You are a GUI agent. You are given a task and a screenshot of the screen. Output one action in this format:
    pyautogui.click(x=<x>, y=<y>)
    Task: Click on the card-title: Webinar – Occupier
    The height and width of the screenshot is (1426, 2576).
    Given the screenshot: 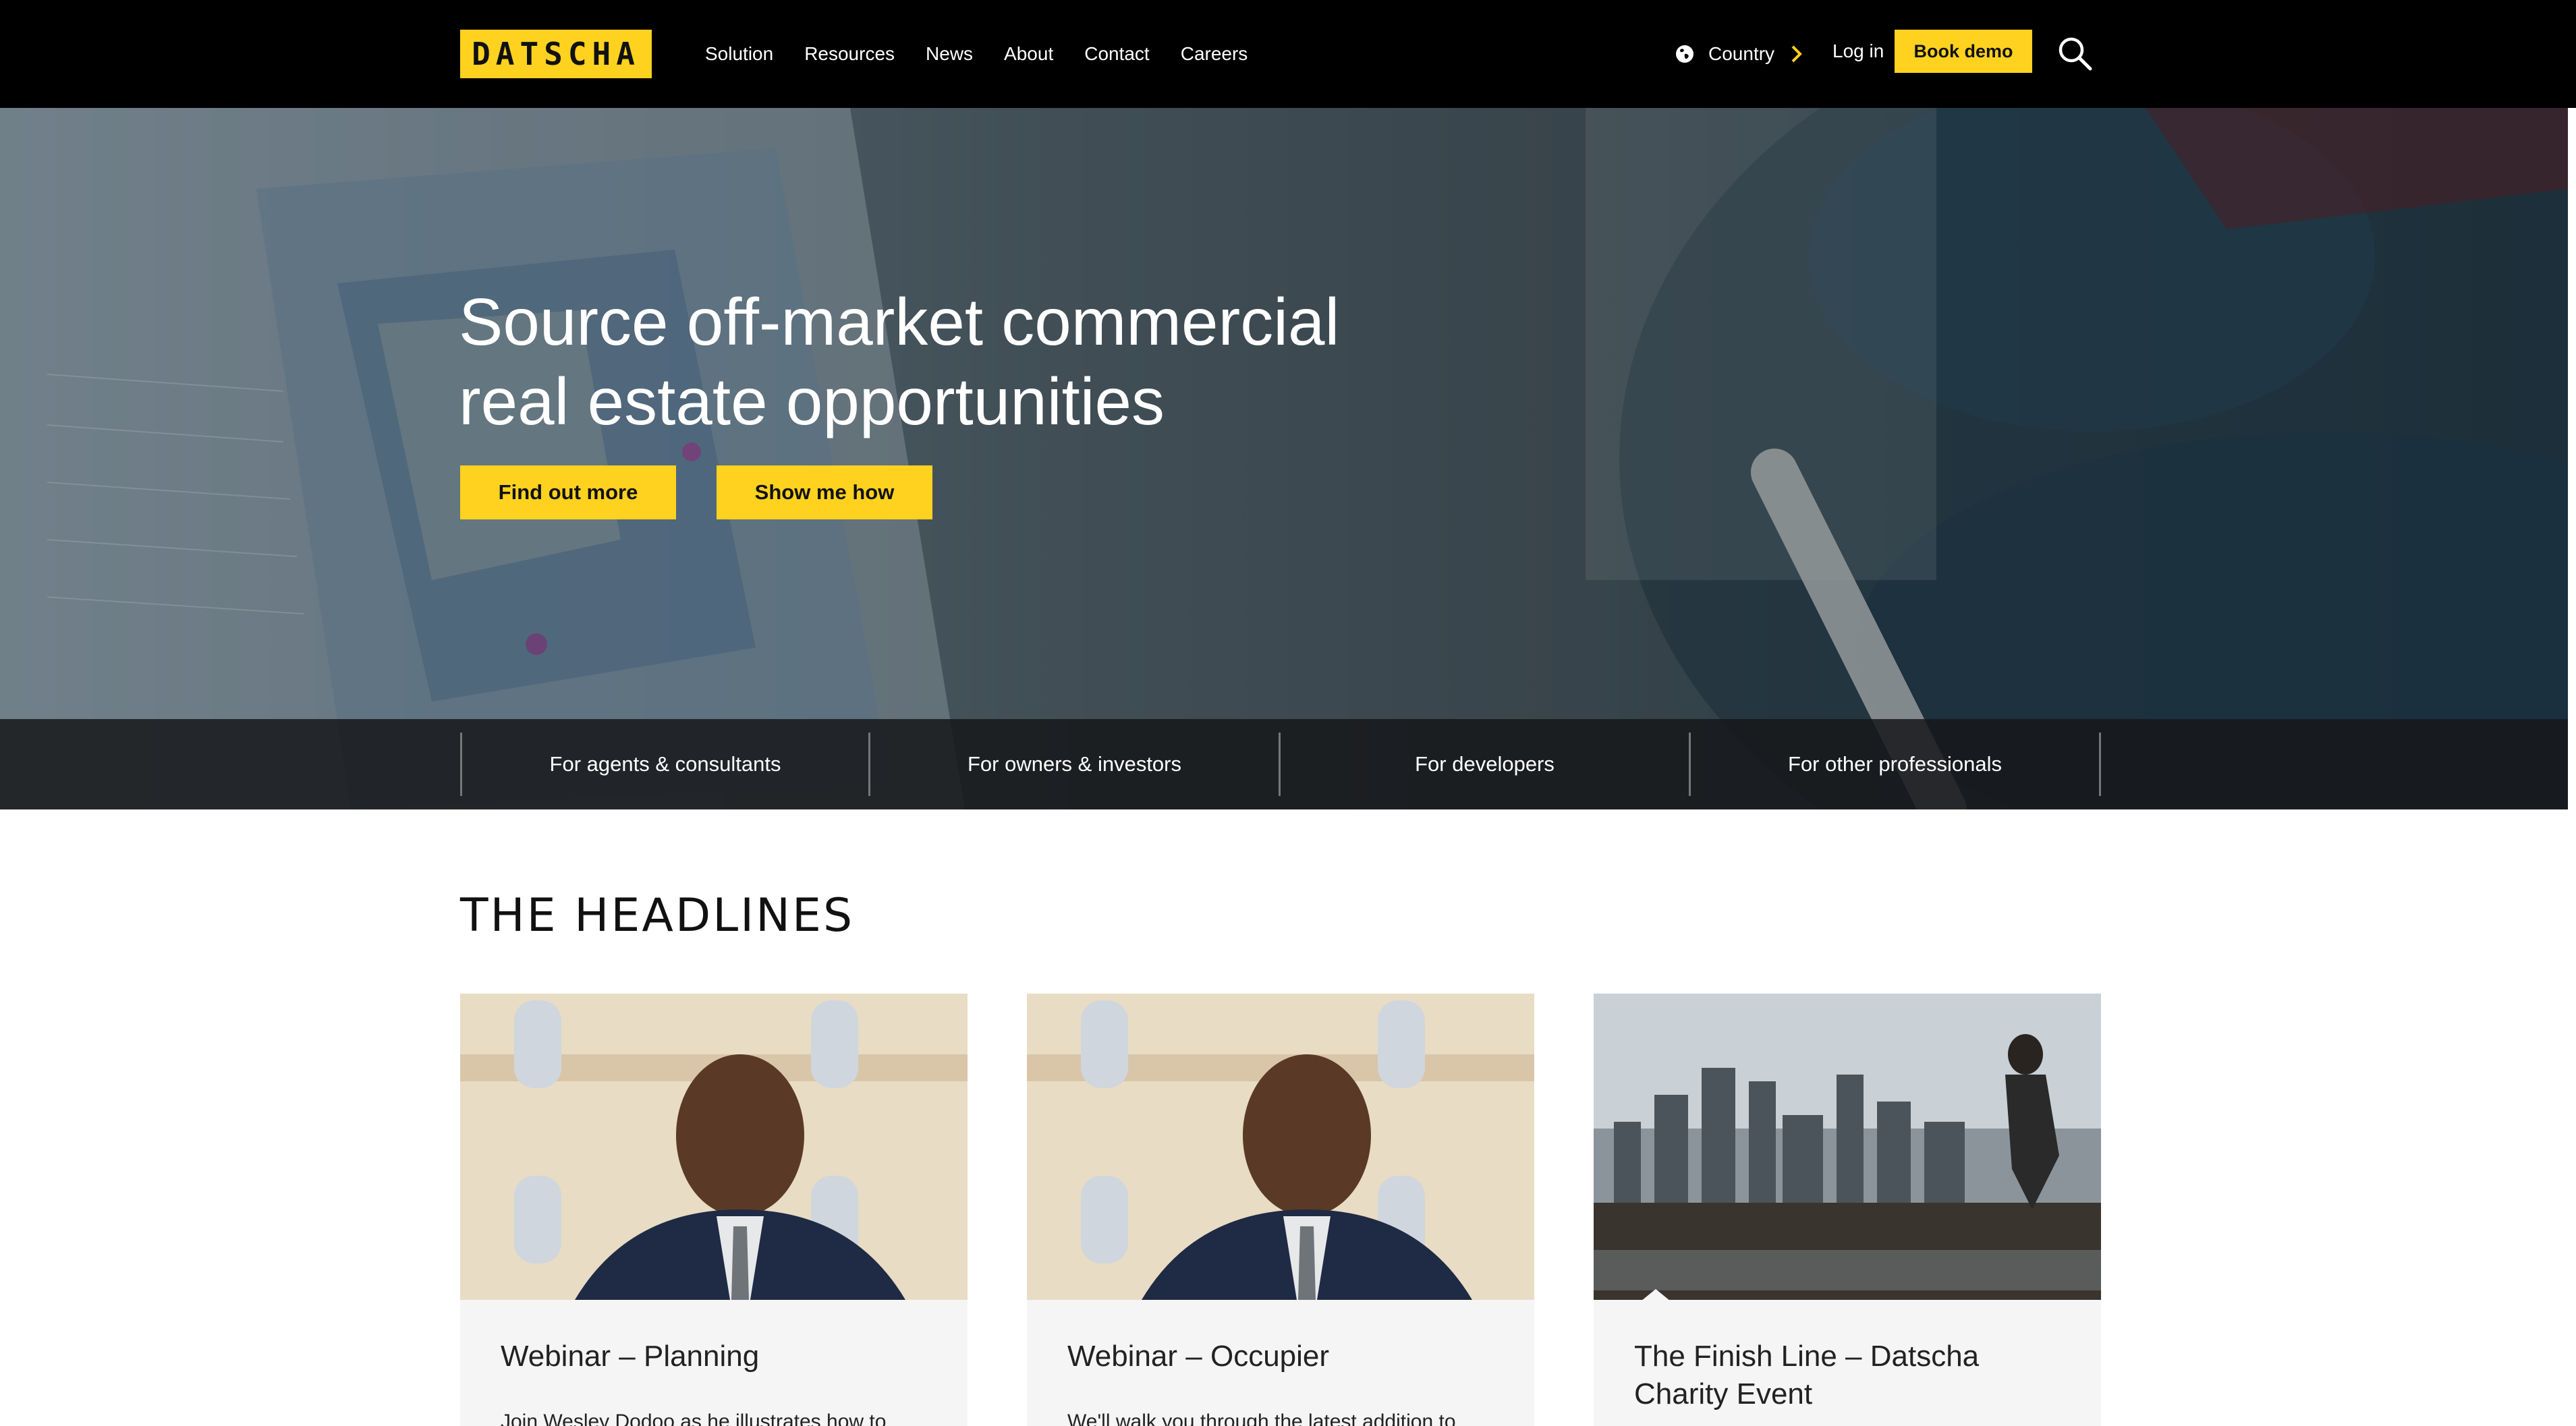 What is the action you would take?
    pyautogui.click(x=1198, y=1356)
    